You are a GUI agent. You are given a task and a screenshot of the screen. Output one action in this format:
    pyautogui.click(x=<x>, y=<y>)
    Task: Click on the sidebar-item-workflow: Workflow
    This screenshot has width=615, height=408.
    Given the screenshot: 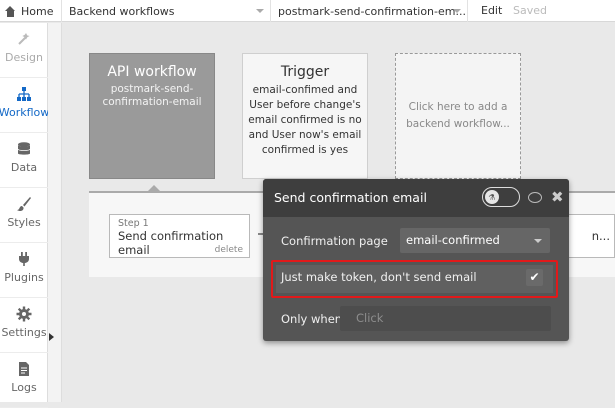 What is the action you would take?
    pyautogui.click(x=25, y=105)
    